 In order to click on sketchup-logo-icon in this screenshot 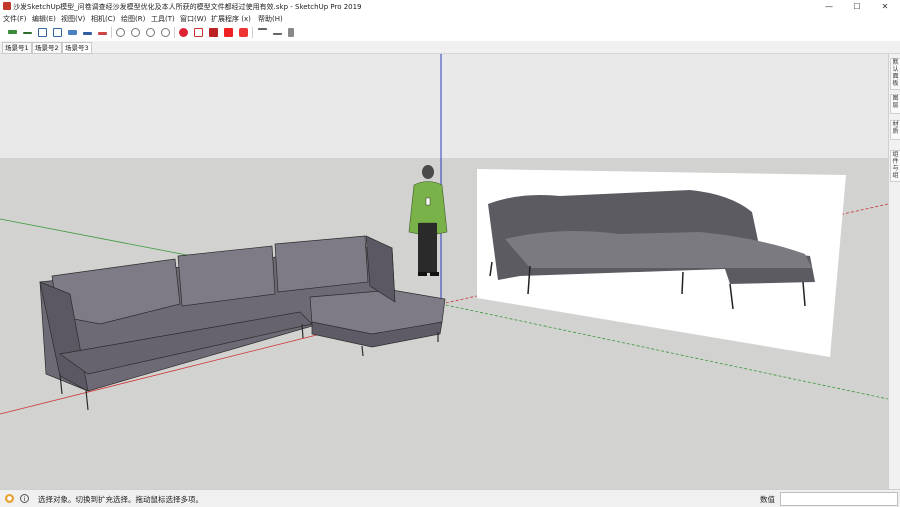, I will do `click(7, 6)`.